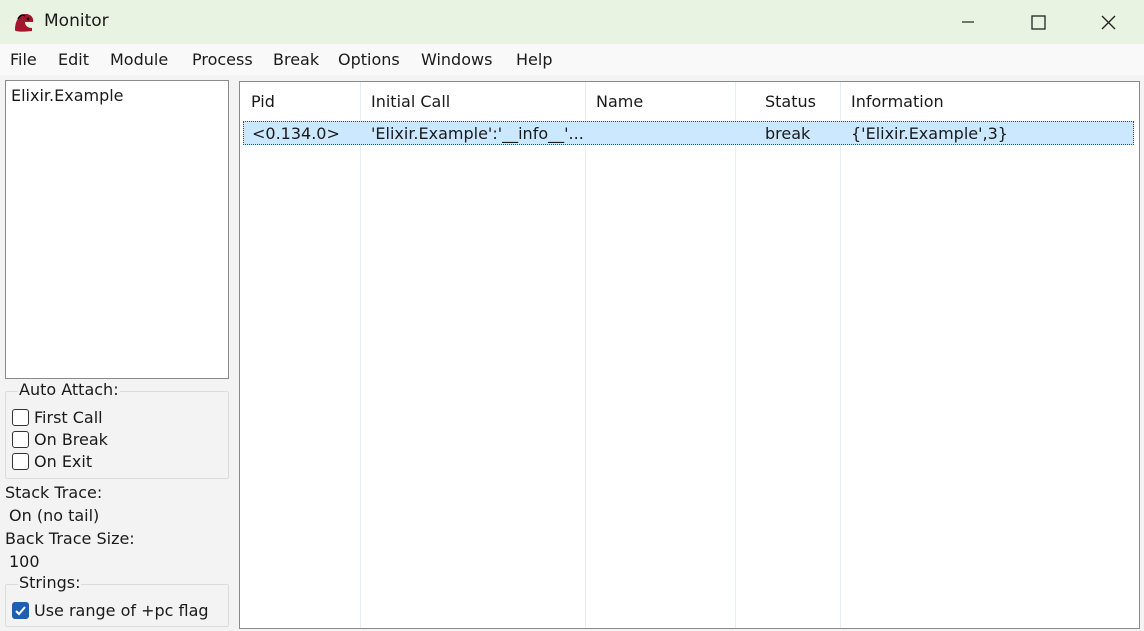 The image size is (1144, 631). I want to click on checkmark-icon, so click(20, 611).